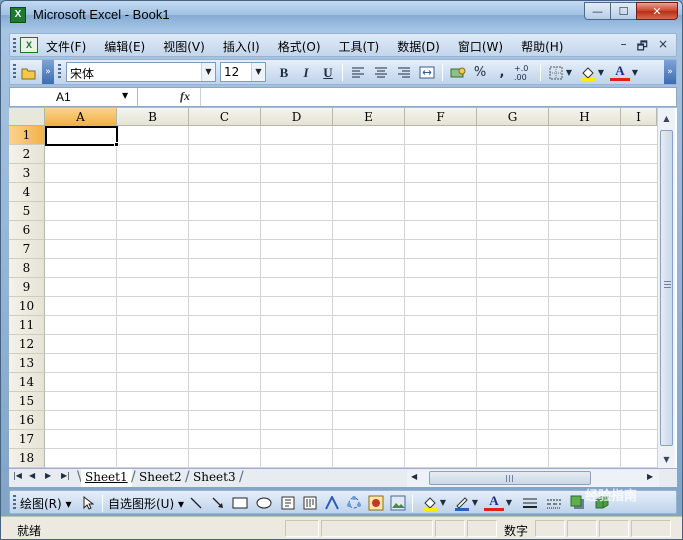 The image size is (683, 540). Describe the element at coordinates (381, 72) in the screenshot. I see `align-center-icon` at that location.